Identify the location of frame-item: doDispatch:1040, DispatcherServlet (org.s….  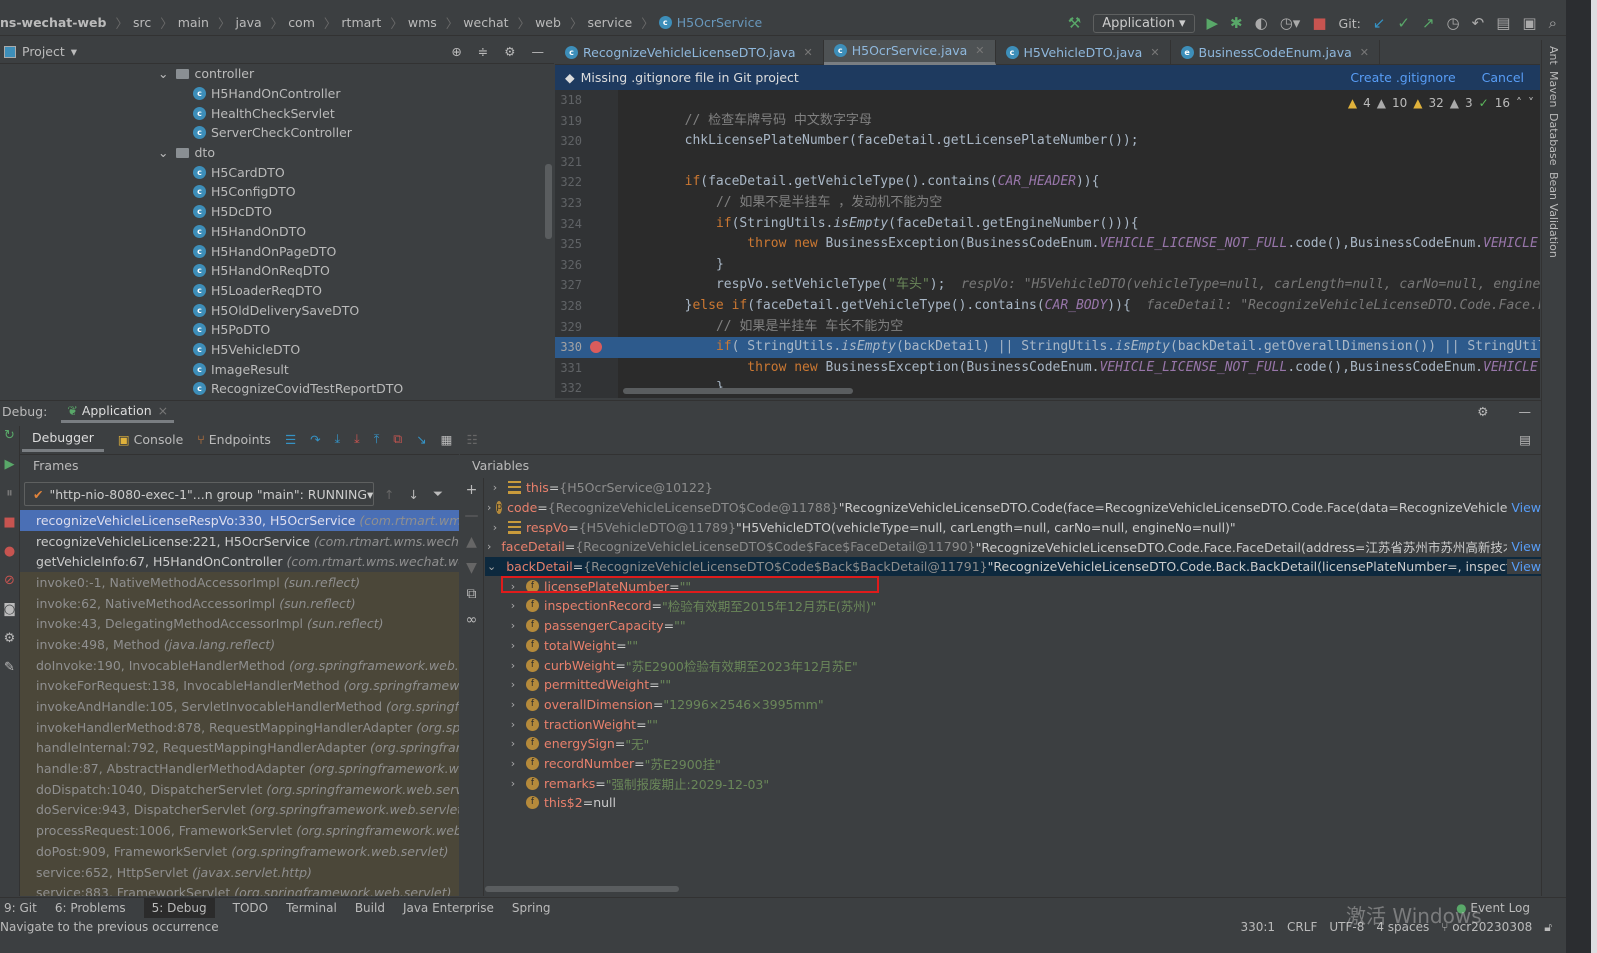
(239, 789).